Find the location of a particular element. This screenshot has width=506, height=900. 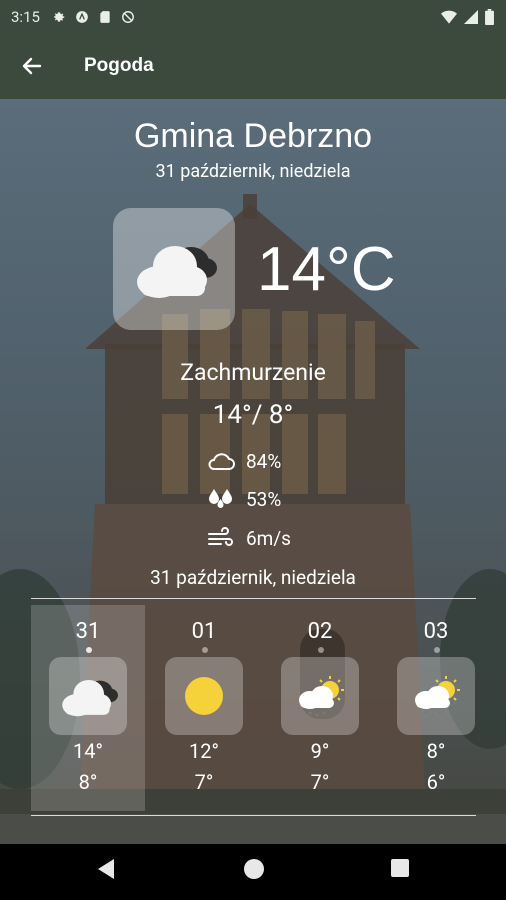

current-date: 31 październik, niedziela is located at coordinates (253, 171).